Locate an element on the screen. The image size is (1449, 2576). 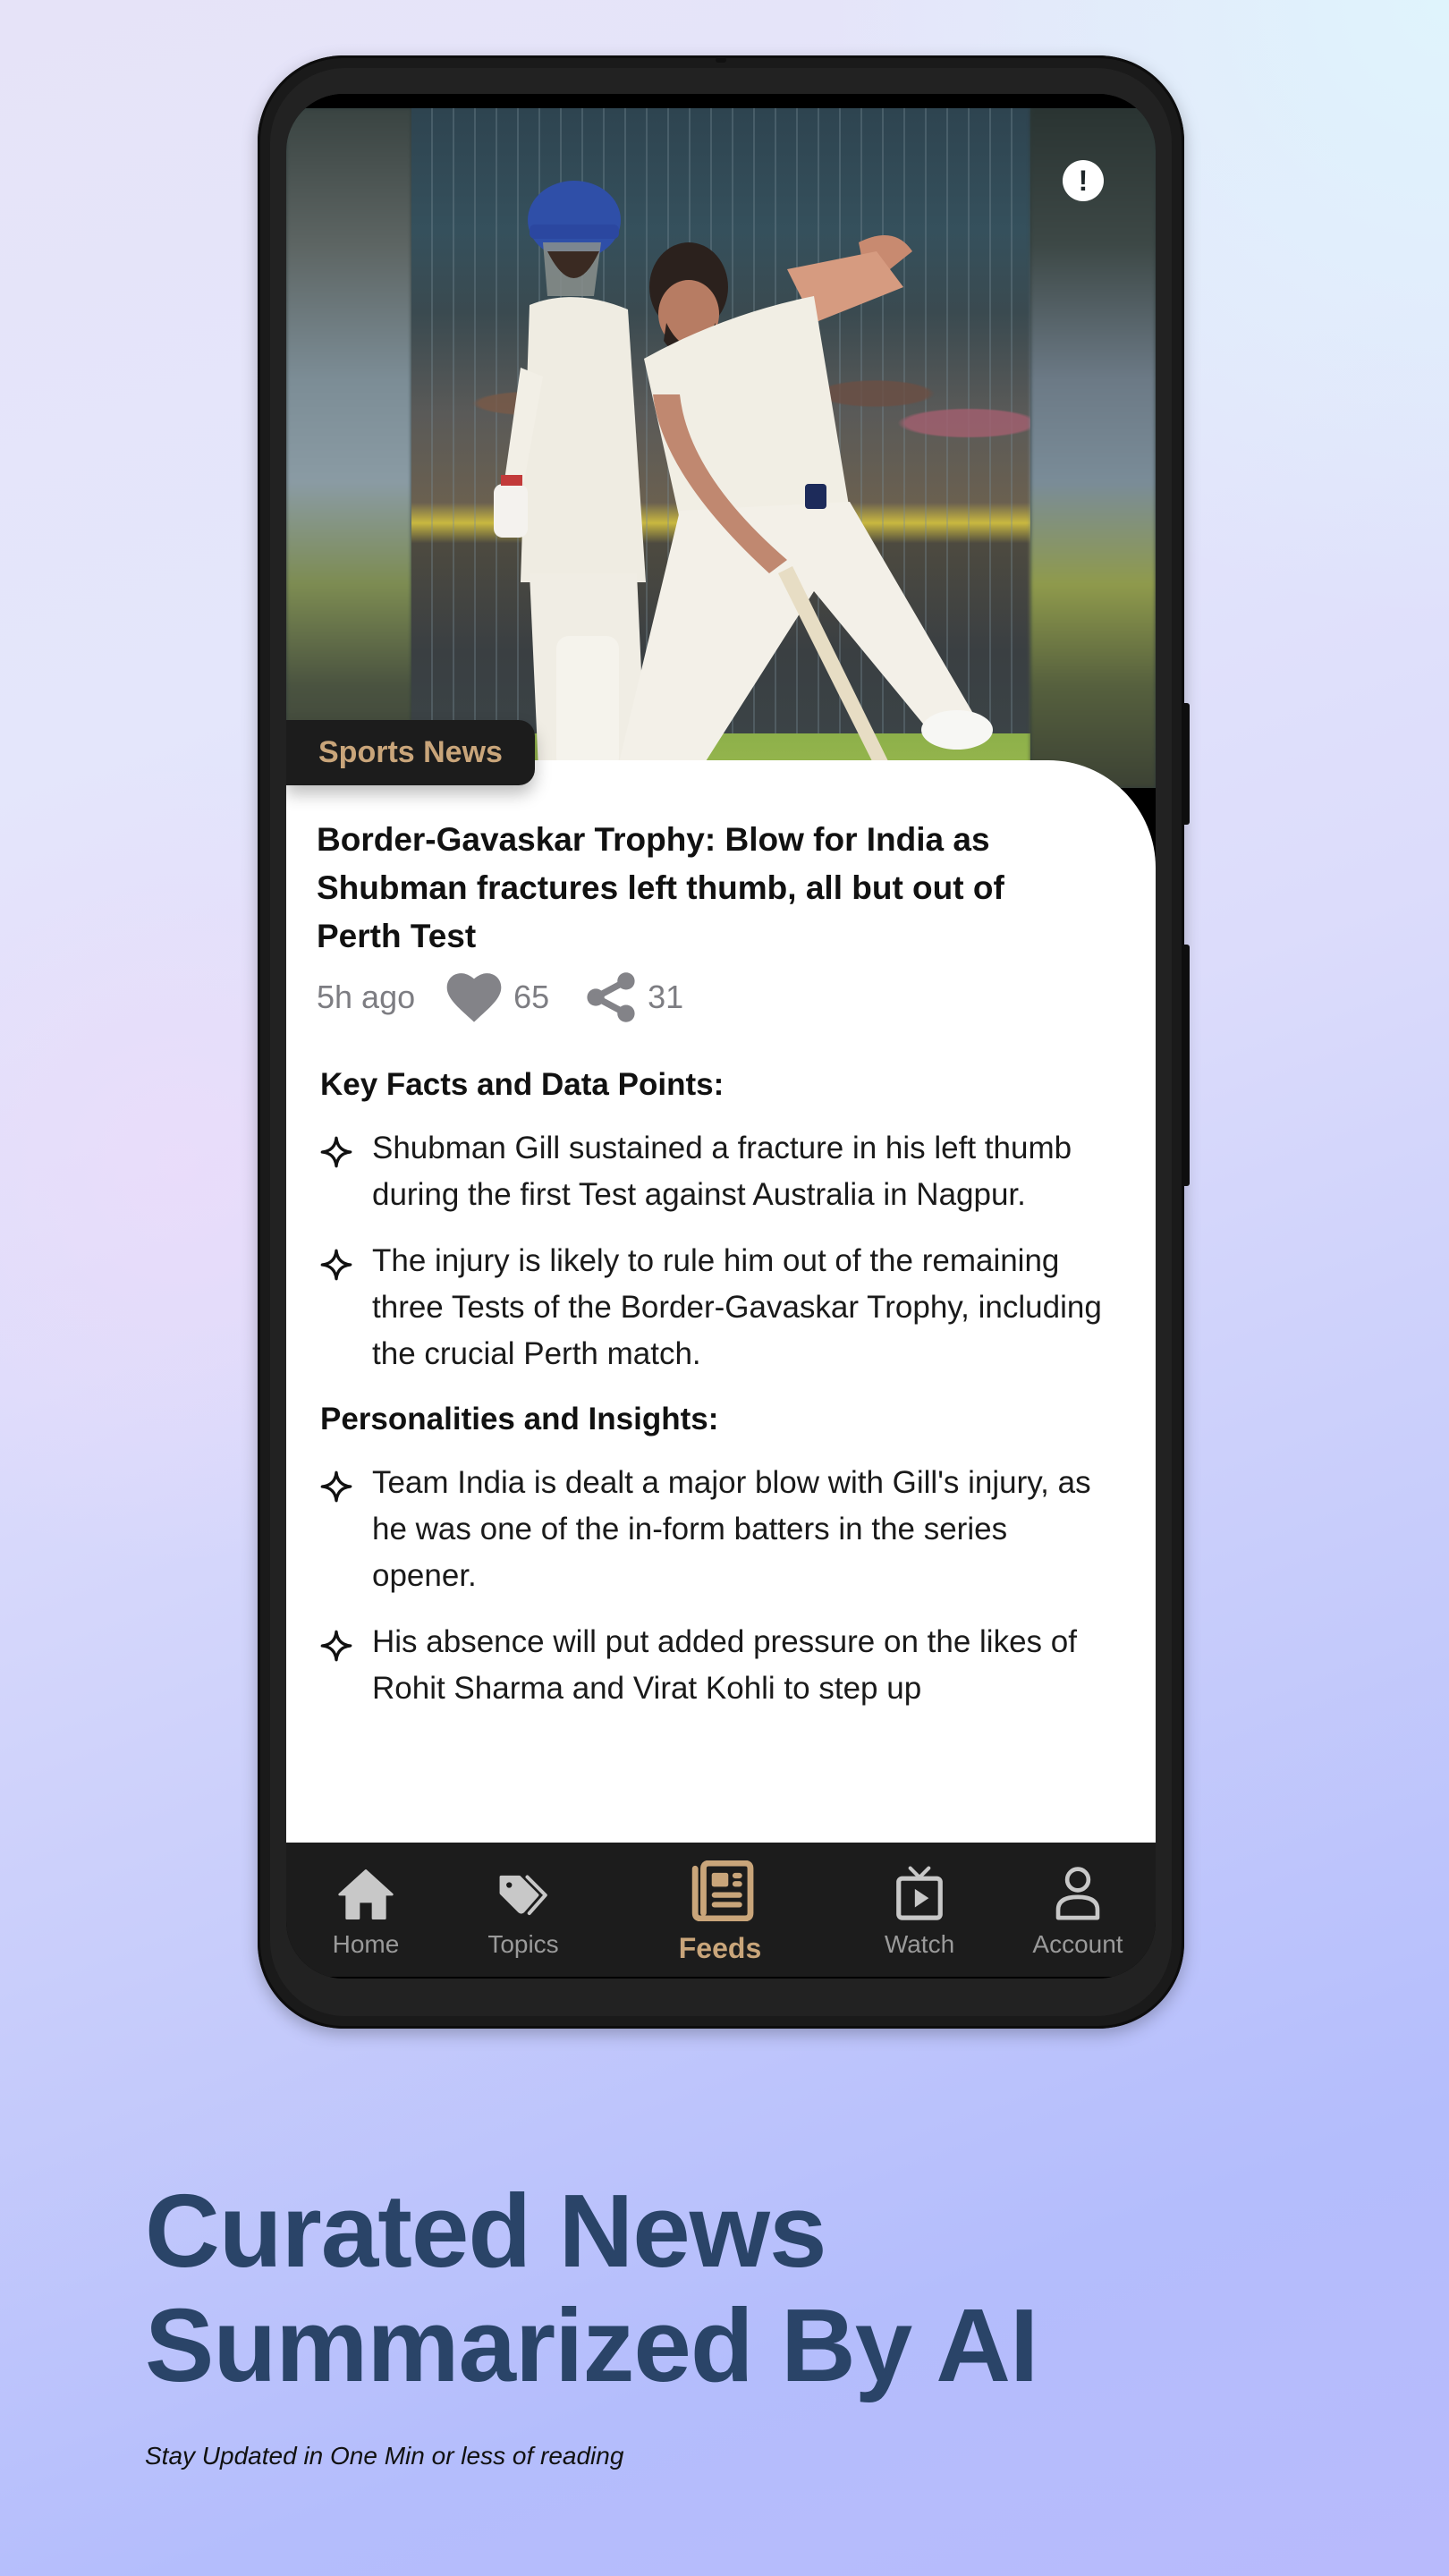
nav-feeds: Feeds is located at coordinates (720, 1912).